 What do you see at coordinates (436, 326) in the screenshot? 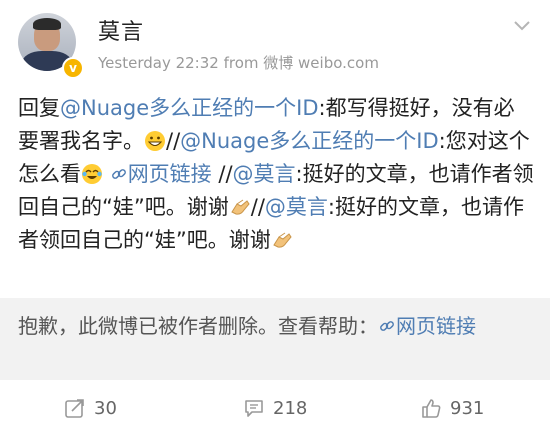
I see `help-link-label: 网页链接` at bounding box center [436, 326].